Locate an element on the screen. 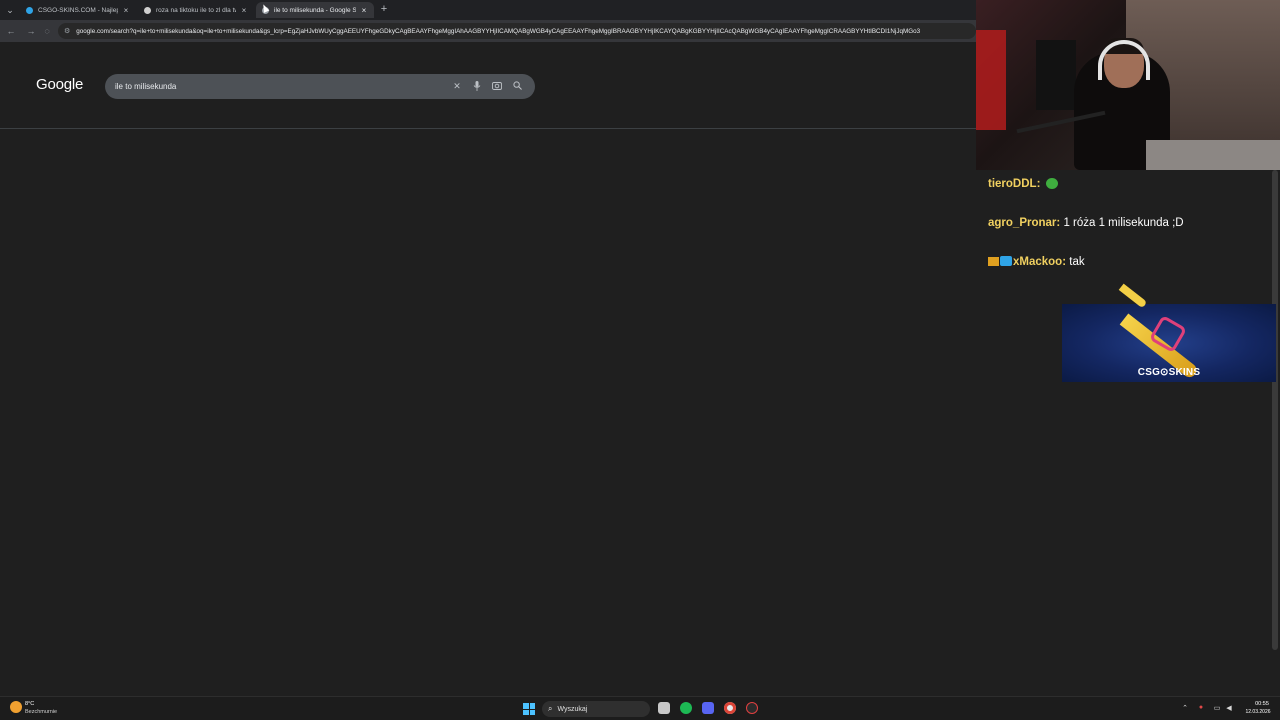 This screenshot has height=720, width=1280. page-scrollbar is located at coordinates (1275, 410).